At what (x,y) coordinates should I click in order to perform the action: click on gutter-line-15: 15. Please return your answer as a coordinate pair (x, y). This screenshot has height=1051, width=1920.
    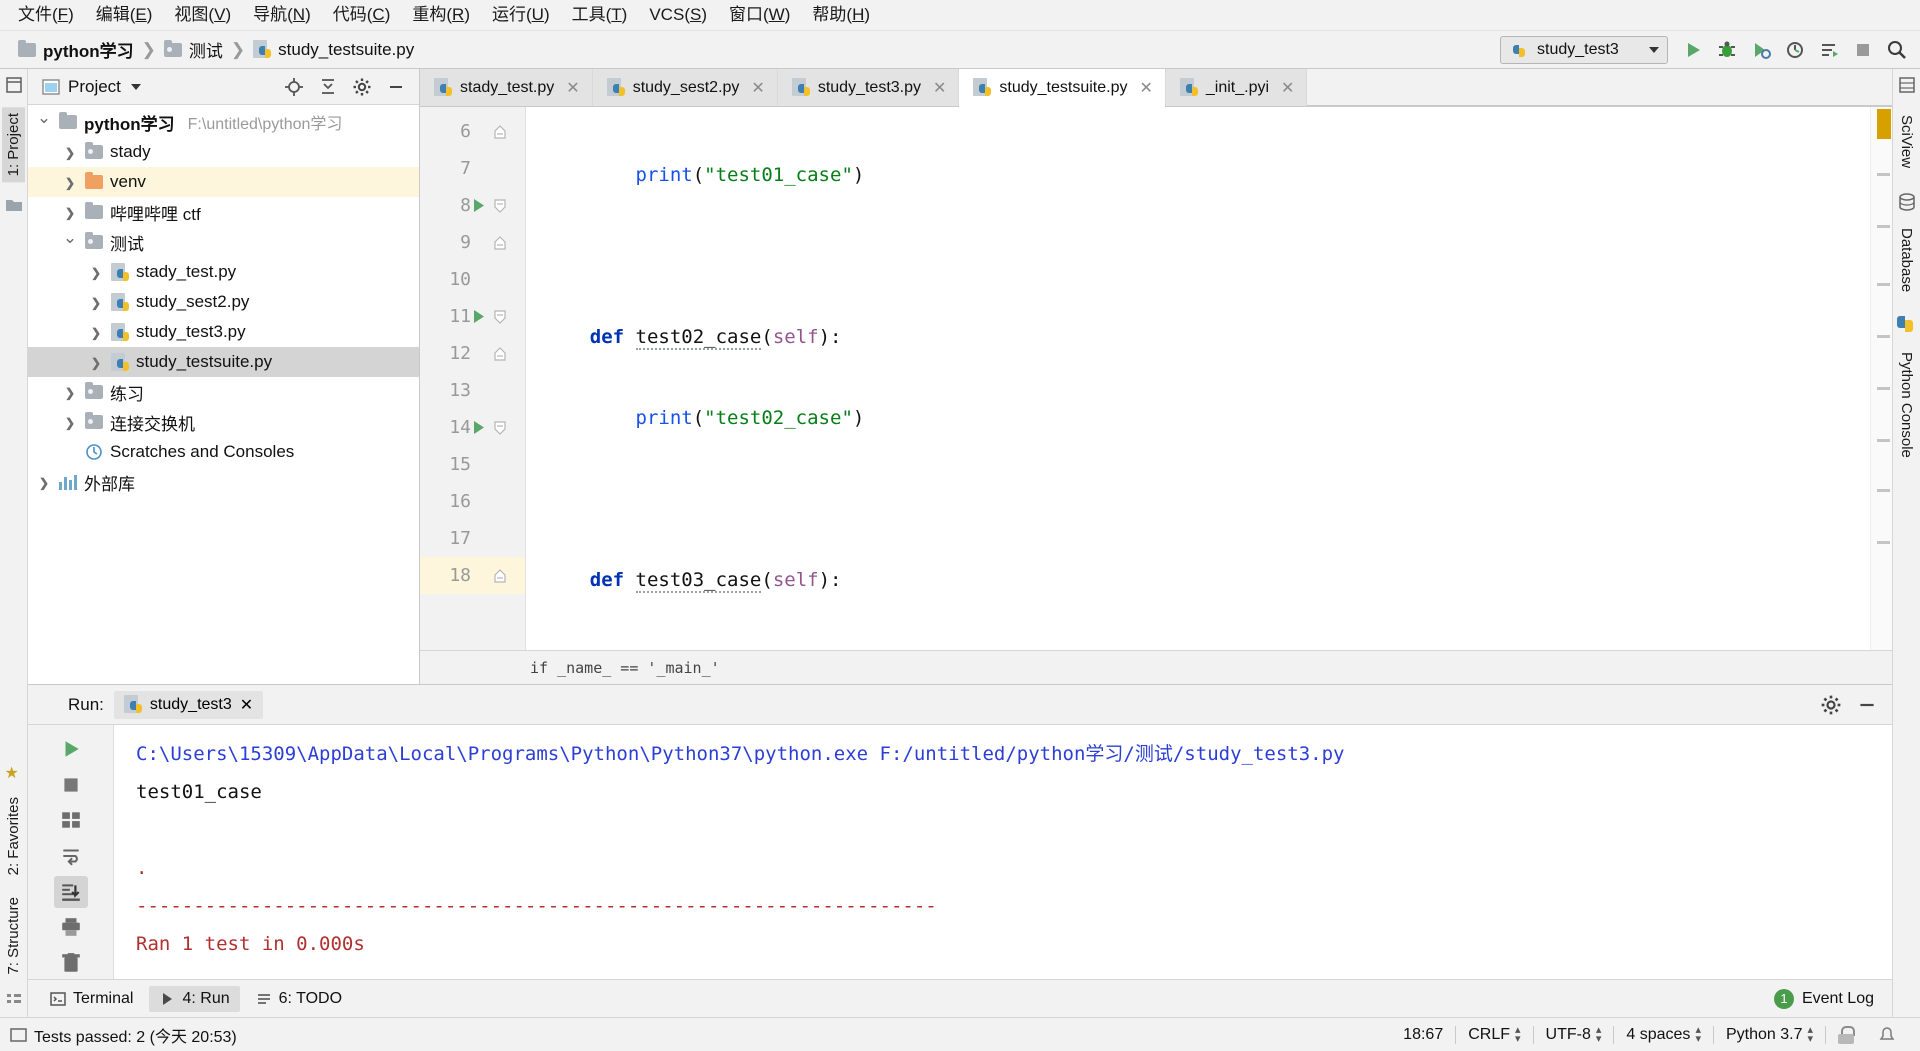
    Looking at the image, I should click on (472, 464).